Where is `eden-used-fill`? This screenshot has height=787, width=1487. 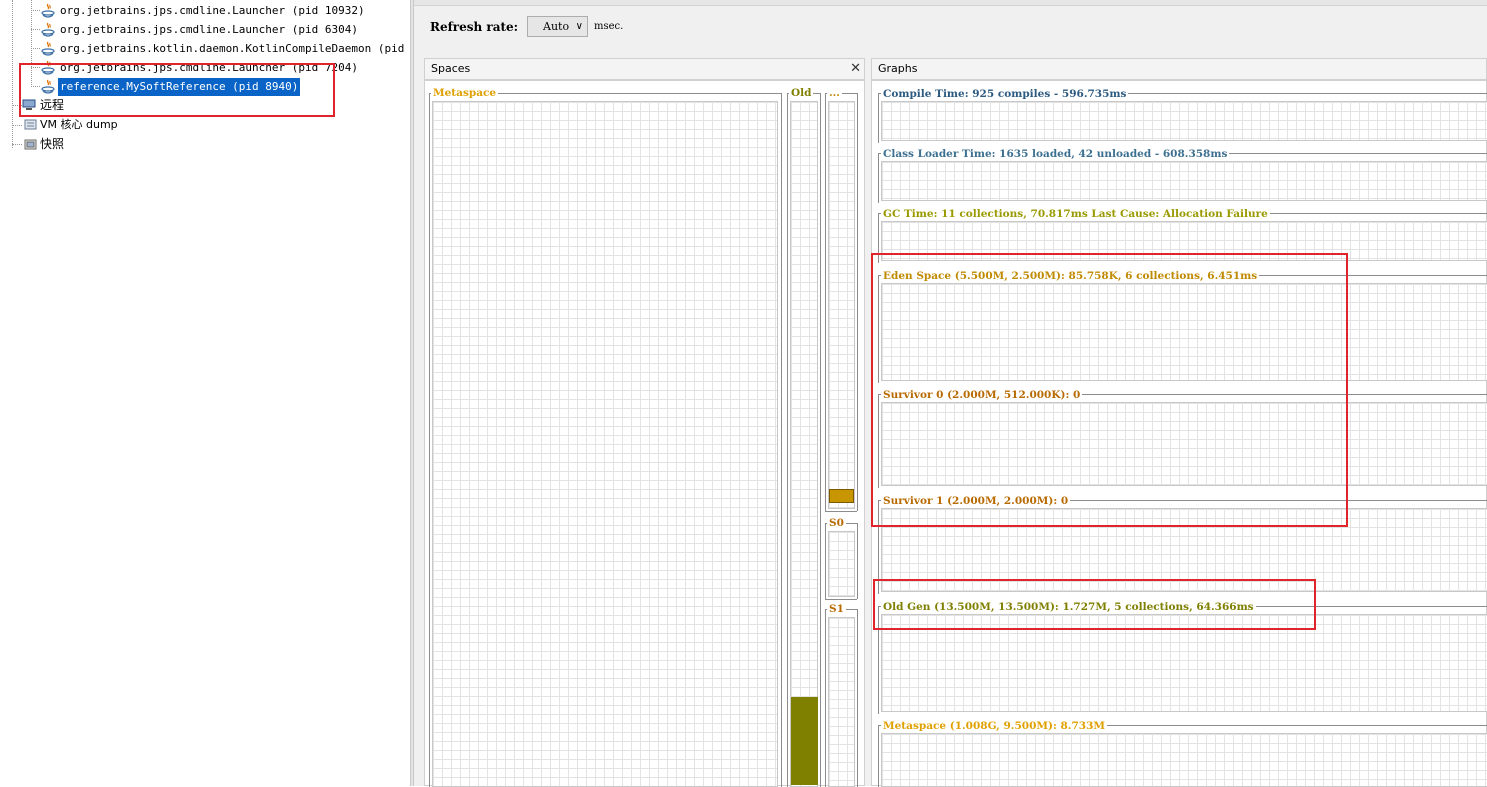
eden-used-fill is located at coordinates (841, 496).